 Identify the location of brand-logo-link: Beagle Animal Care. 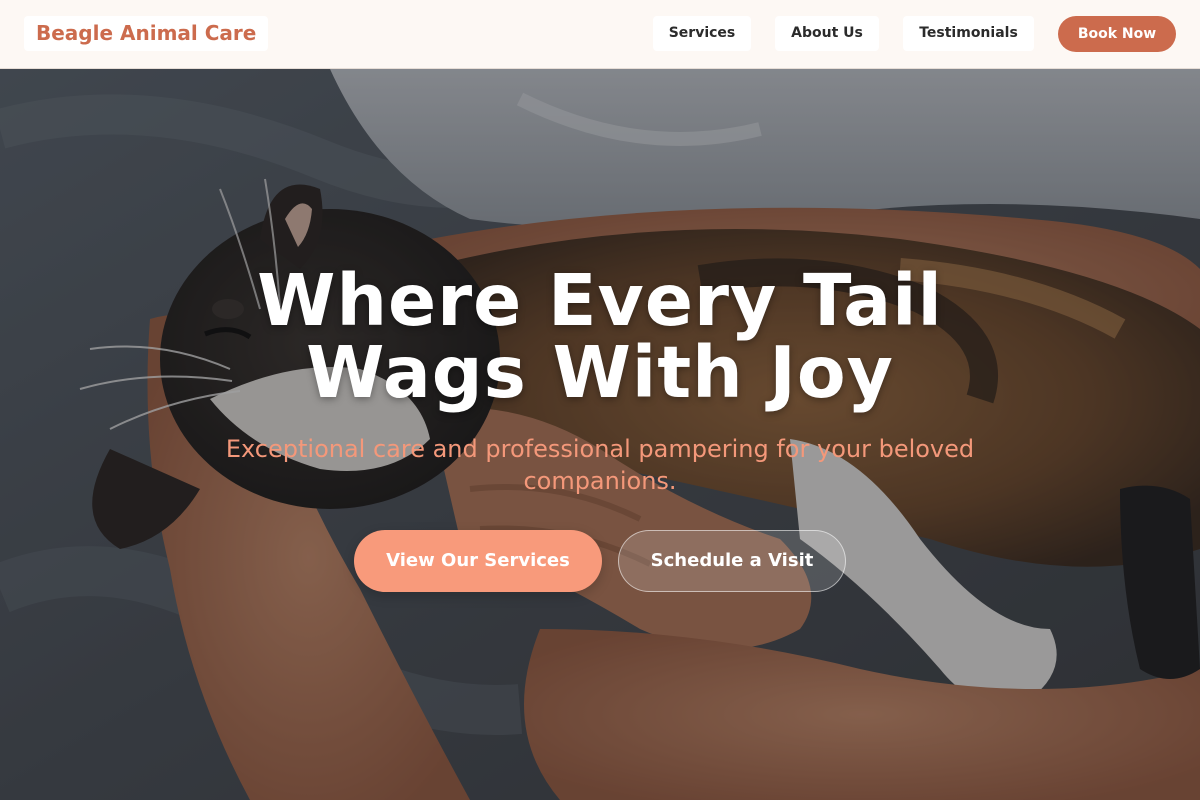
(146, 33).